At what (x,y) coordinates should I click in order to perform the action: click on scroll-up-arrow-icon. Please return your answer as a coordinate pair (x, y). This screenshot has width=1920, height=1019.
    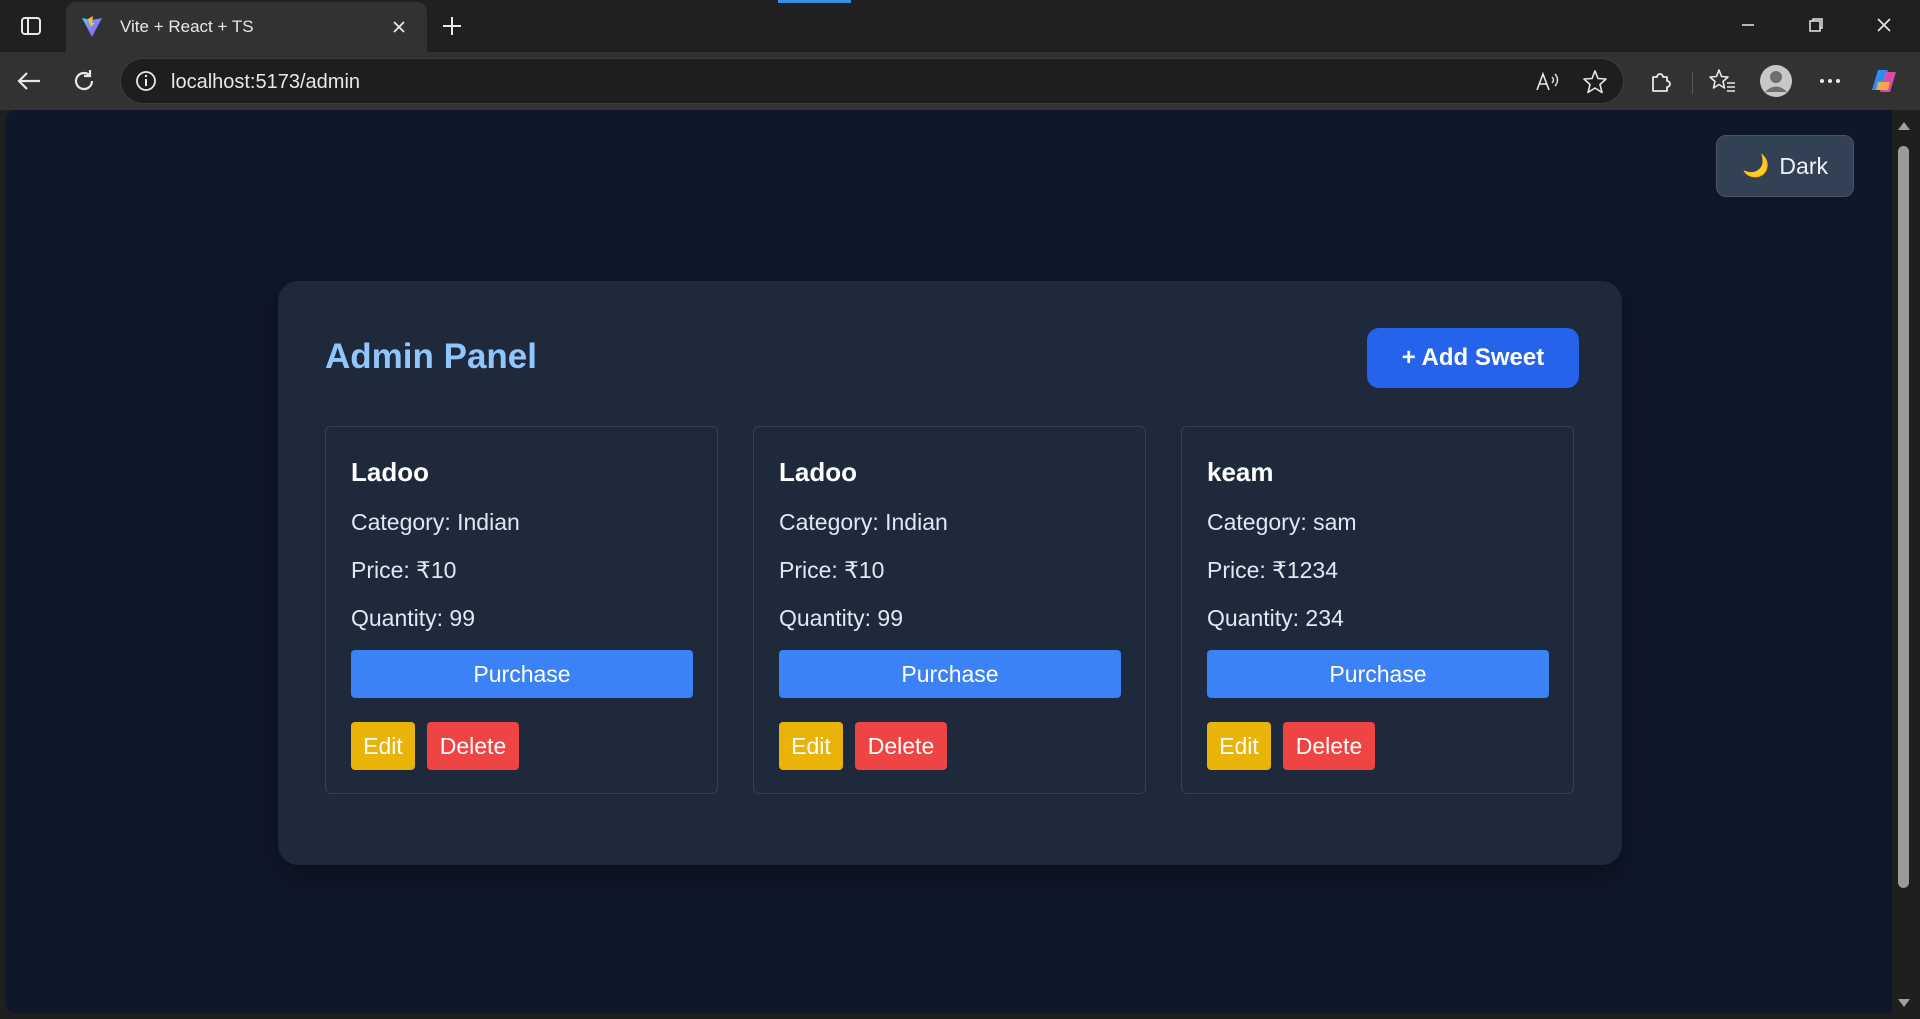
    Looking at the image, I should click on (1904, 126).